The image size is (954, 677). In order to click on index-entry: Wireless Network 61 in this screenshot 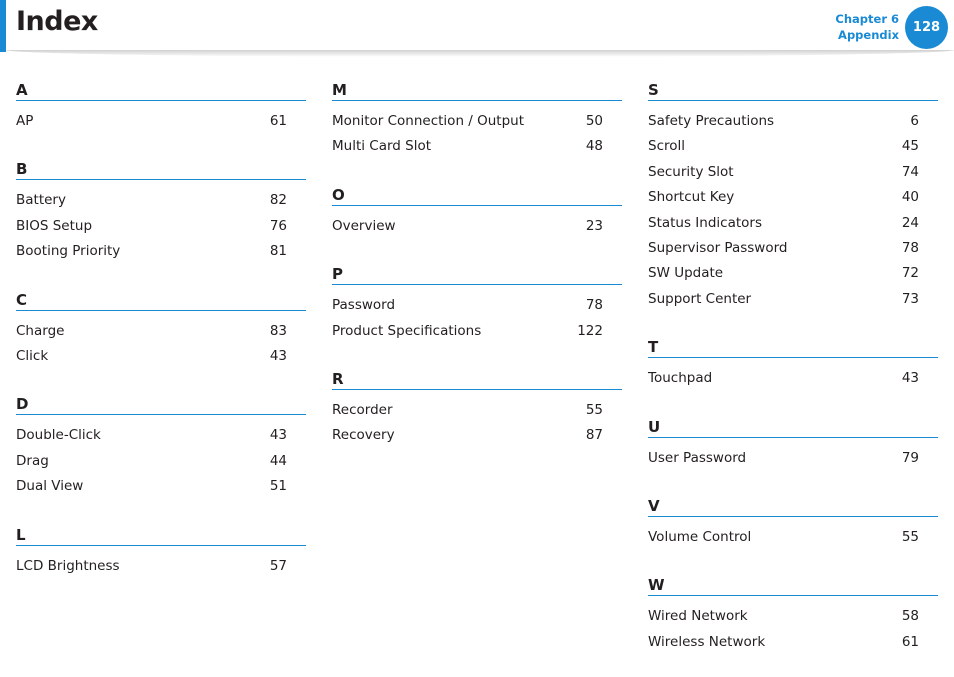, I will do `click(793, 642)`.